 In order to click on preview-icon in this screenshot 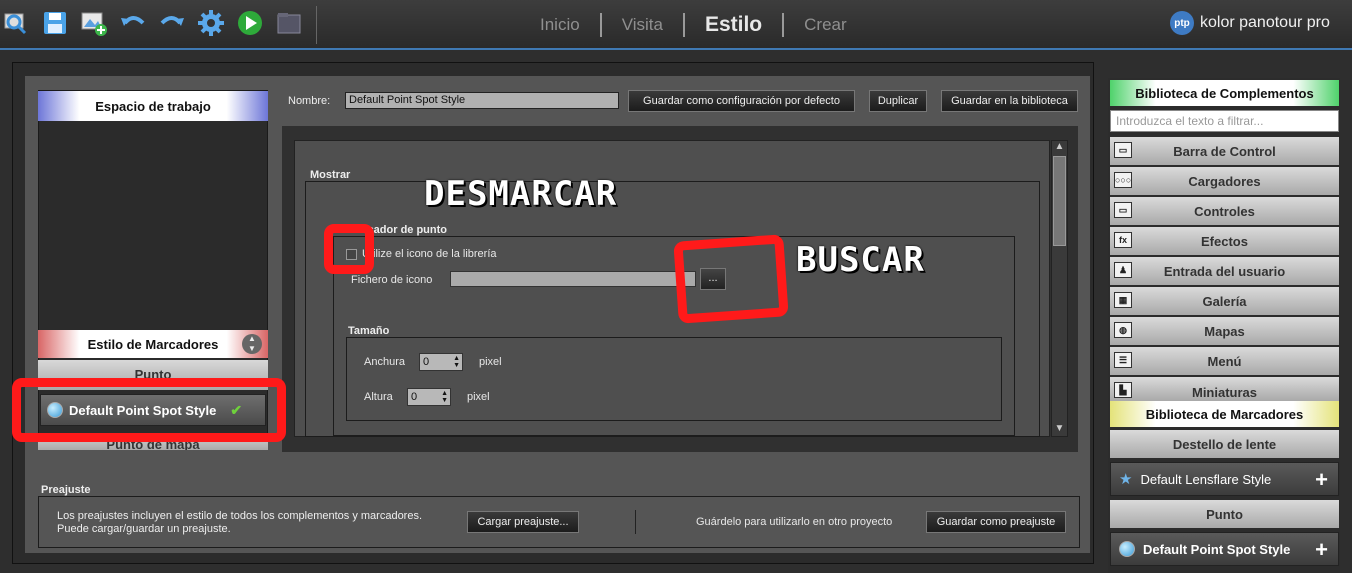, I will do `click(289, 23)`.